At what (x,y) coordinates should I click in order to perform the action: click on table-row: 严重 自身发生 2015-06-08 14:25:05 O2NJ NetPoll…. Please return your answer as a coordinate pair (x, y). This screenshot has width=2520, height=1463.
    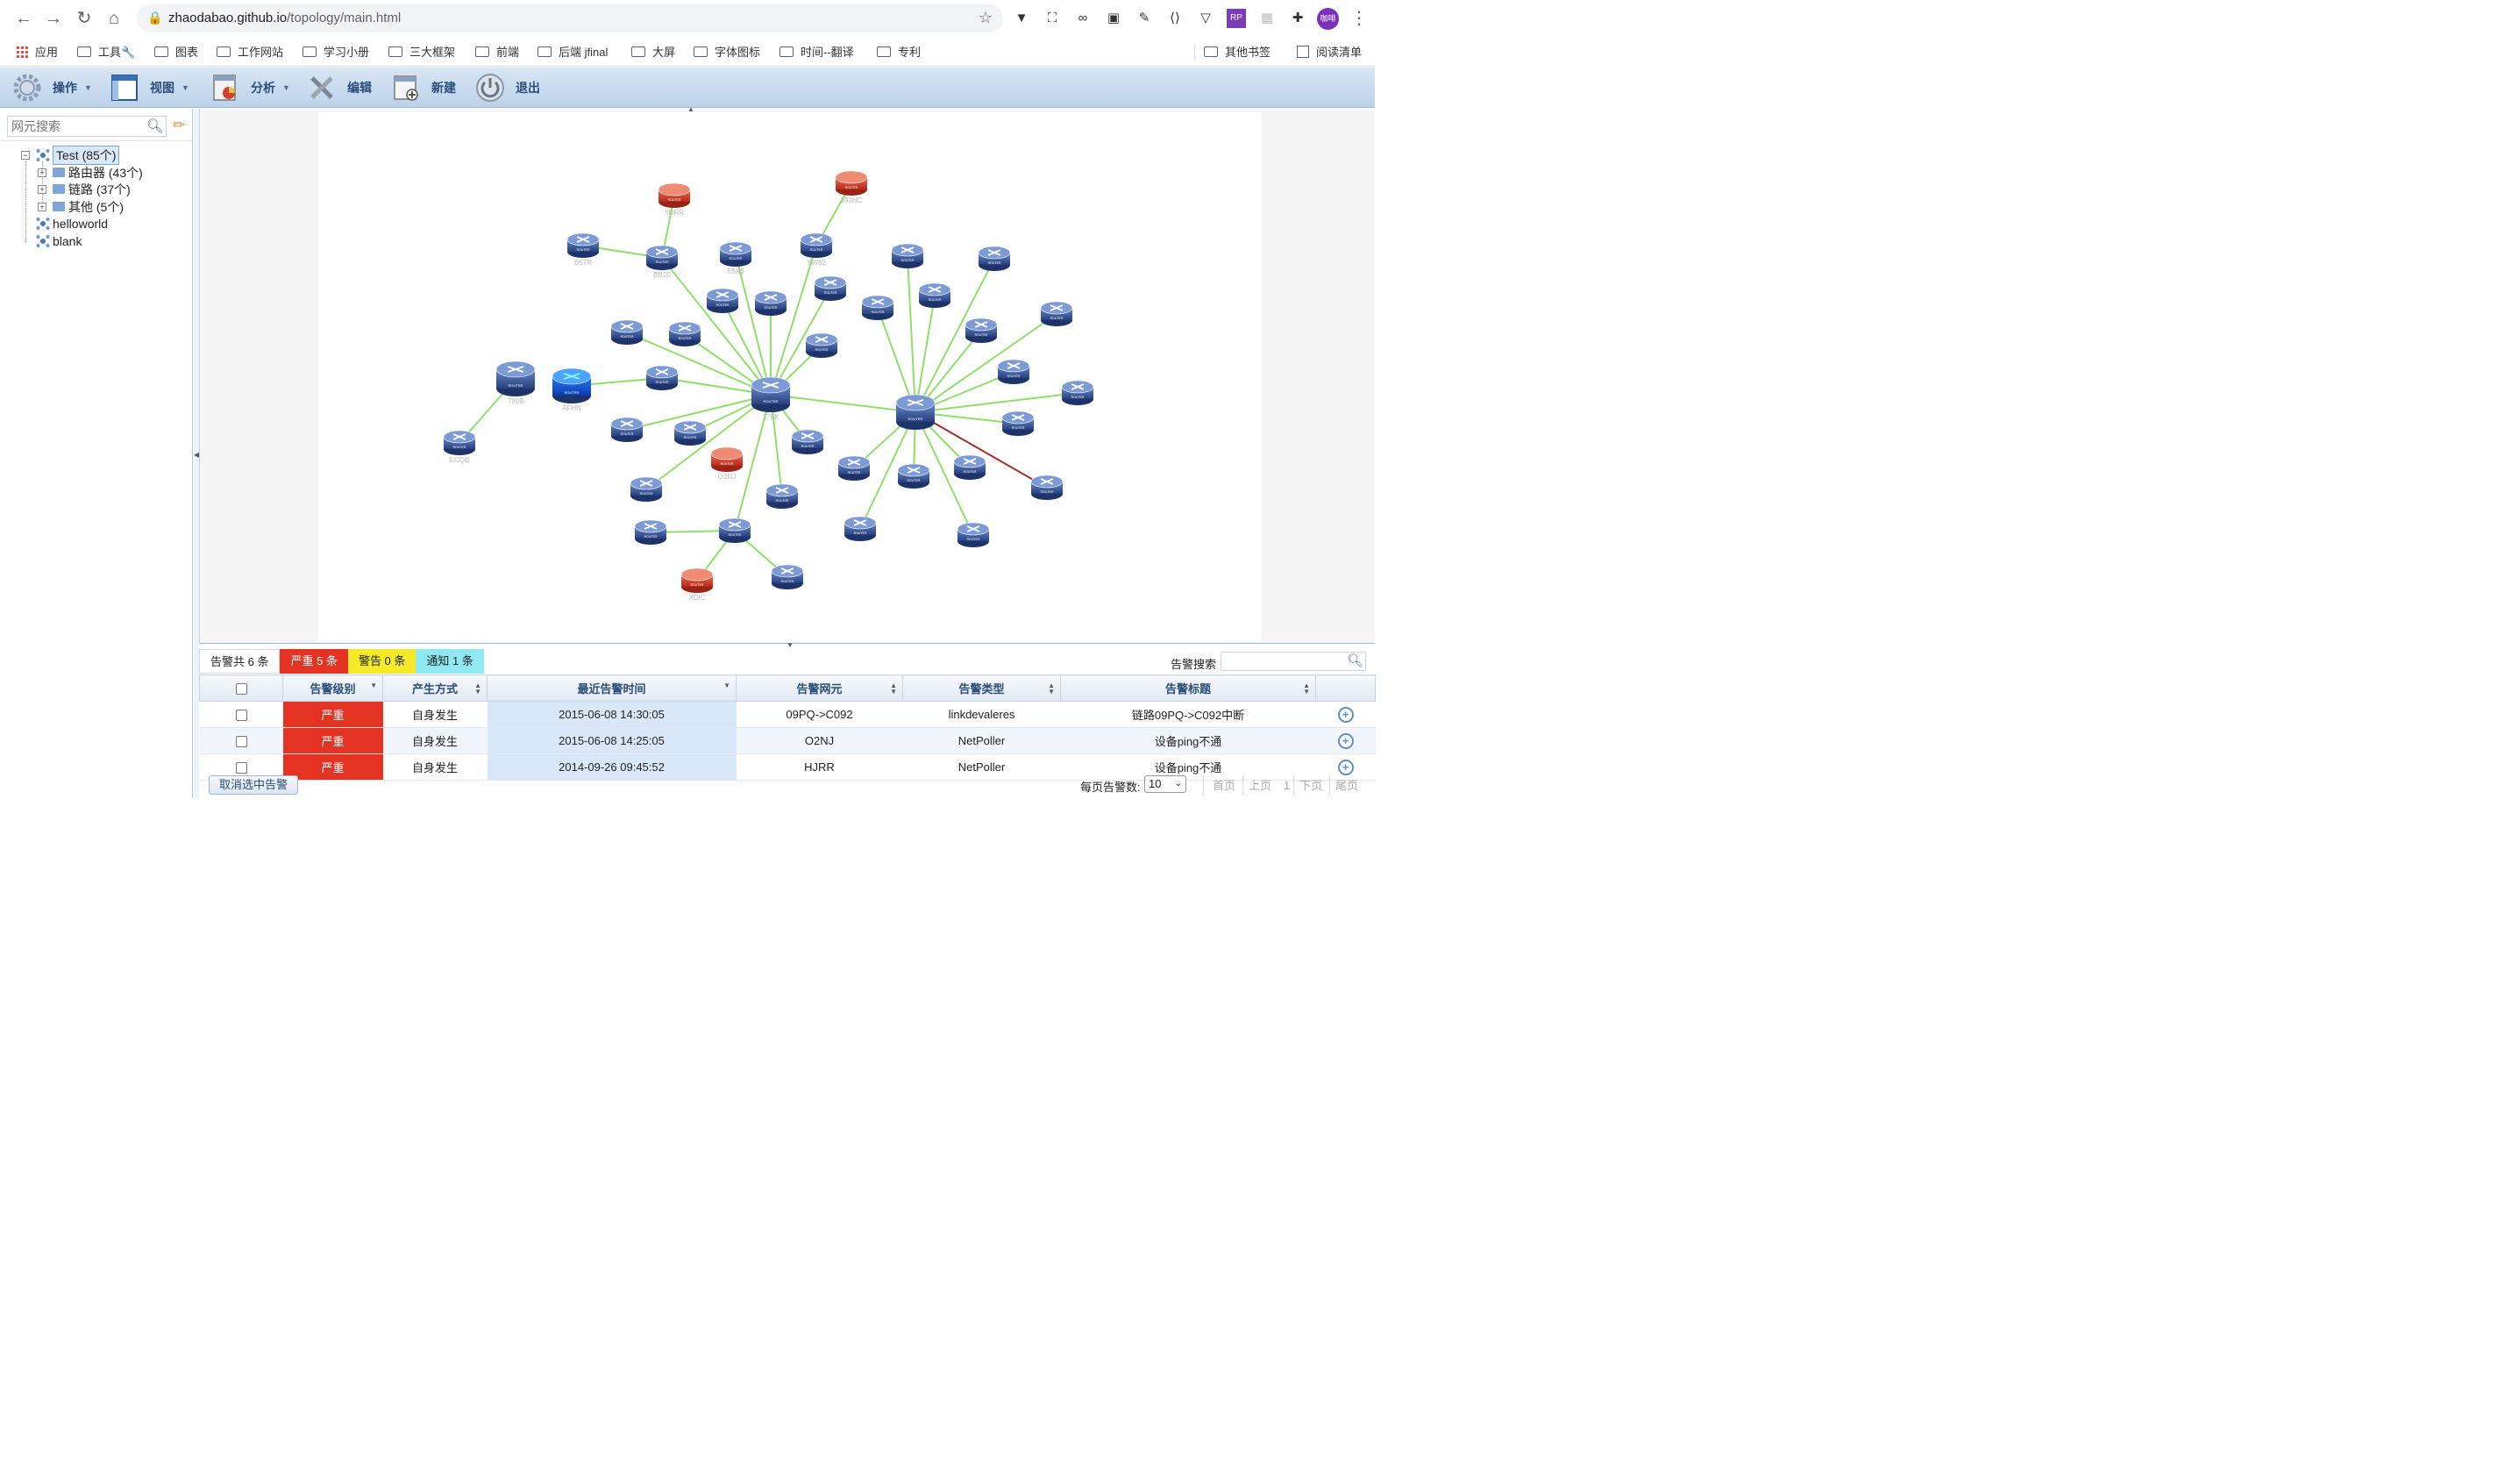
    Looking at the image, I should click on (787, 740).